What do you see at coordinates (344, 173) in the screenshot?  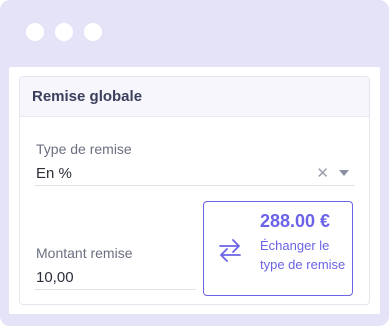 I see `caret-down-icon` at bounding box center [344, 173].